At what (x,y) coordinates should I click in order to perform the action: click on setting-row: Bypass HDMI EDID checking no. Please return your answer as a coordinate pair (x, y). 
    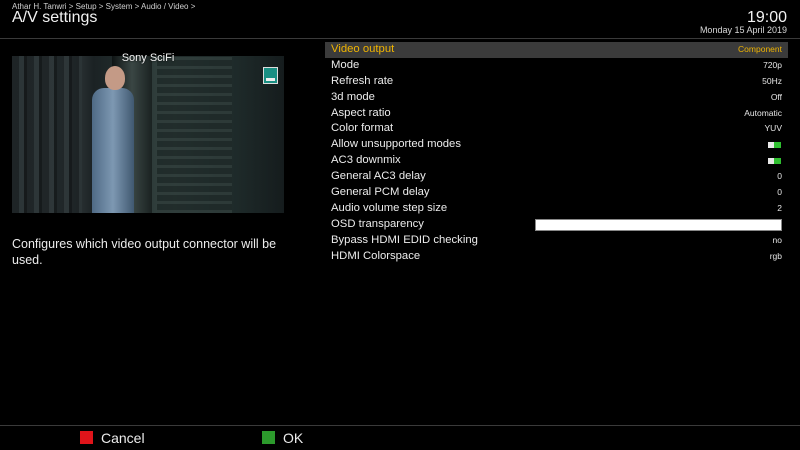
    Looking at the image, I should click on (556, 241).